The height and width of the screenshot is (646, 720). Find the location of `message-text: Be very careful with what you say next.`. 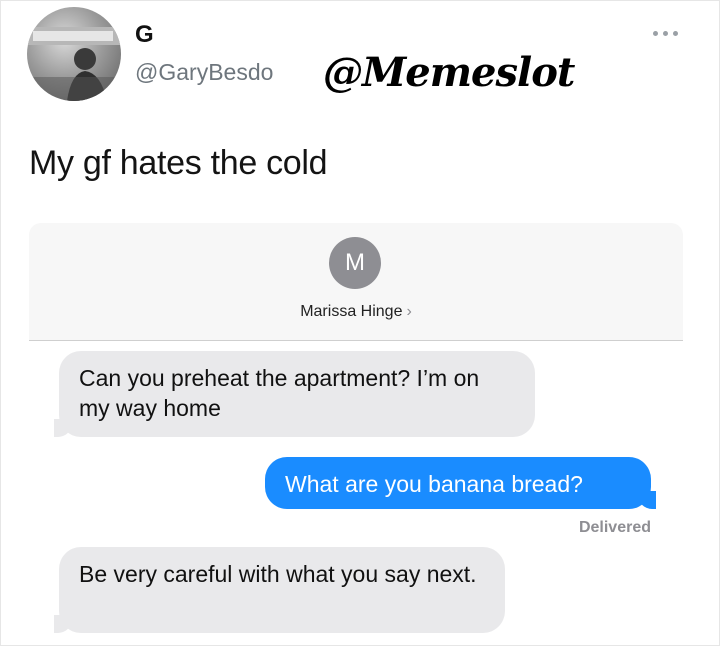

message-text: Be very careful with what you say next. is located at coordinates (278, 574).